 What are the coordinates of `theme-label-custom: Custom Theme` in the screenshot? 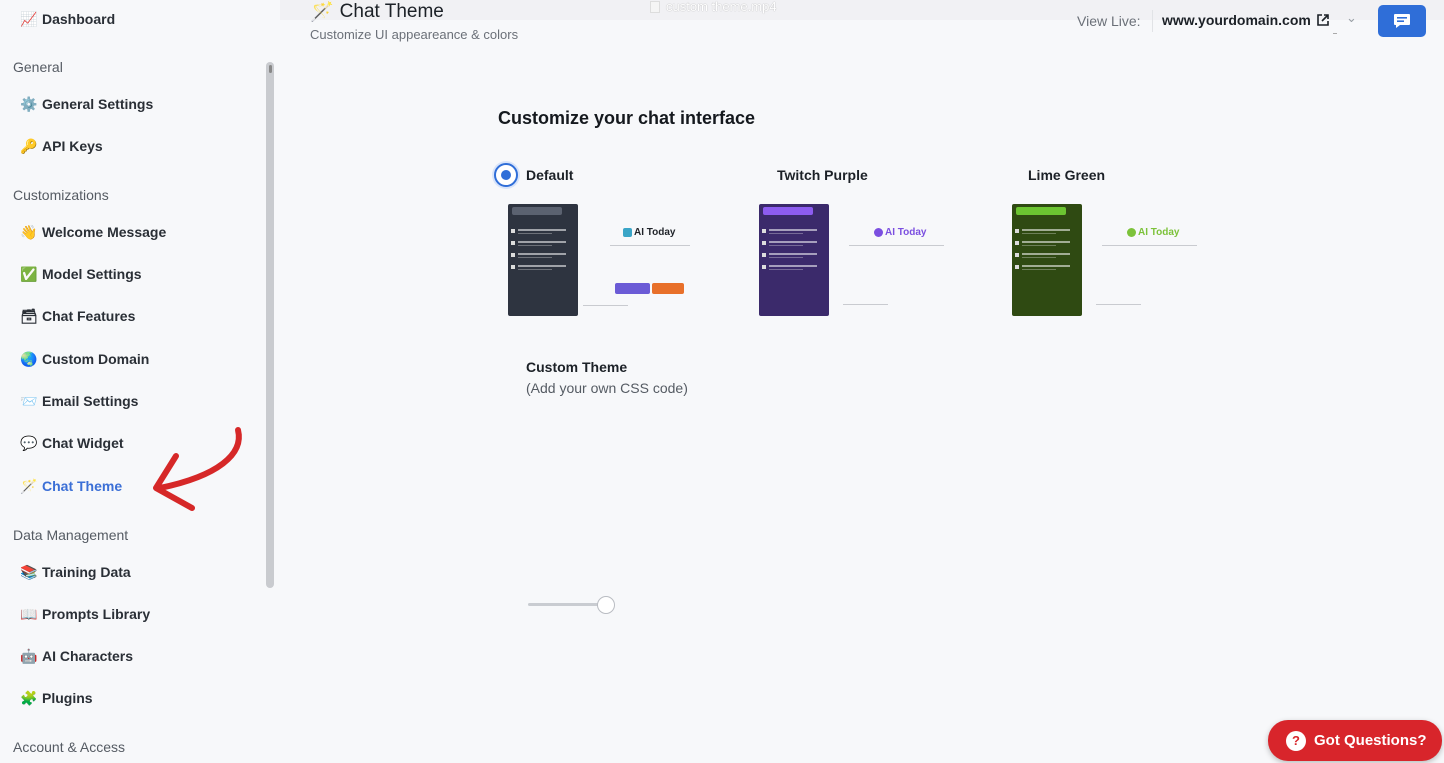 It's located at (576, 367).